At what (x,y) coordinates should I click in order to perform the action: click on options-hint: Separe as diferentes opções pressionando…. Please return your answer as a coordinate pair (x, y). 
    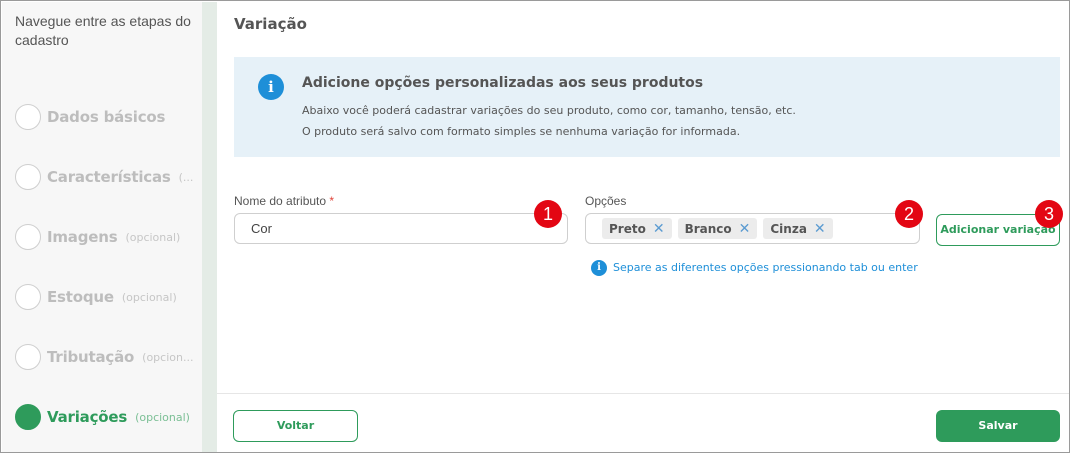
    Looking at the image, I should click on (765, 267).